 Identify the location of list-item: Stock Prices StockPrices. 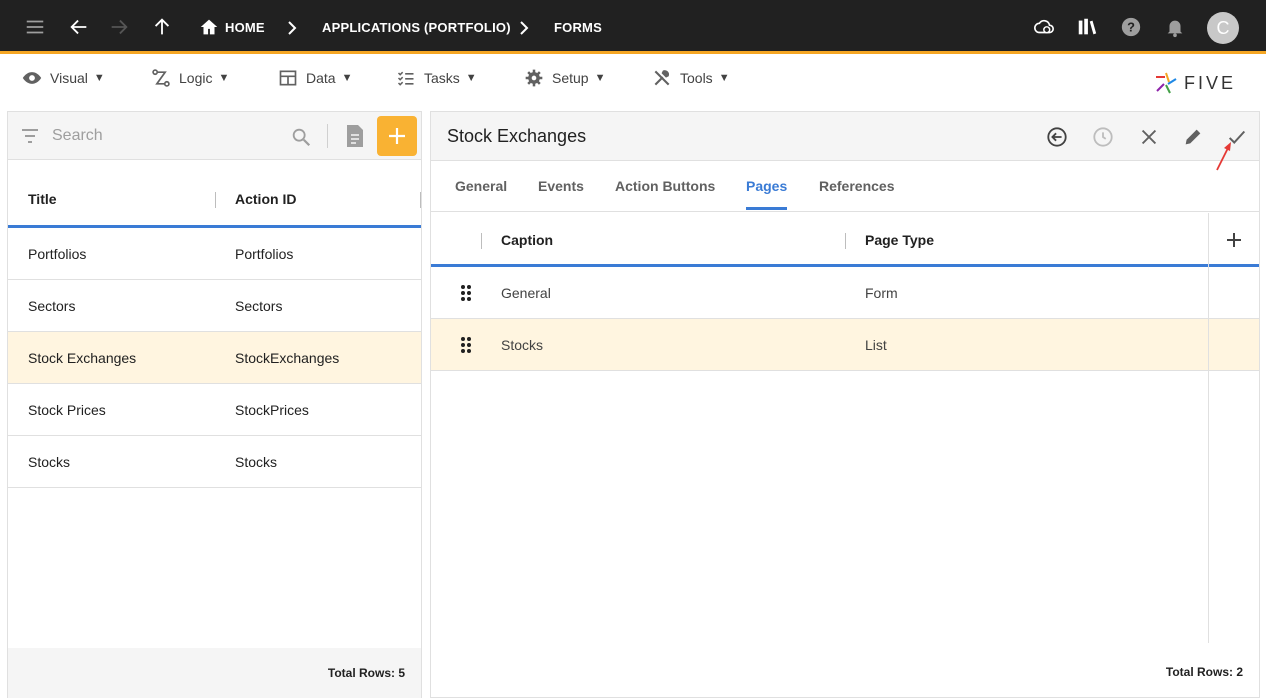
(214, 410).